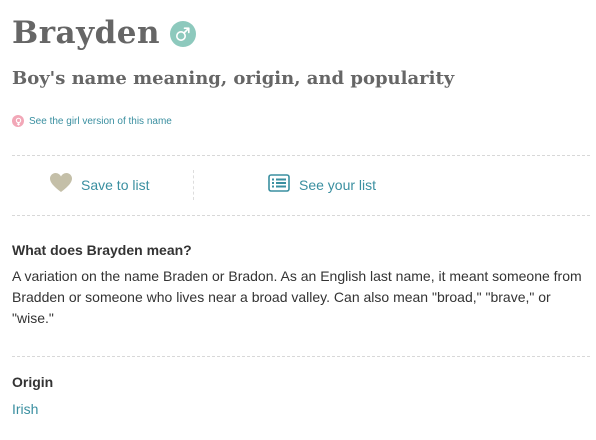 This screenshot has height=440, width=596. I want to click on meaning-heading: What does Brayden mean?, so click(102, 250).